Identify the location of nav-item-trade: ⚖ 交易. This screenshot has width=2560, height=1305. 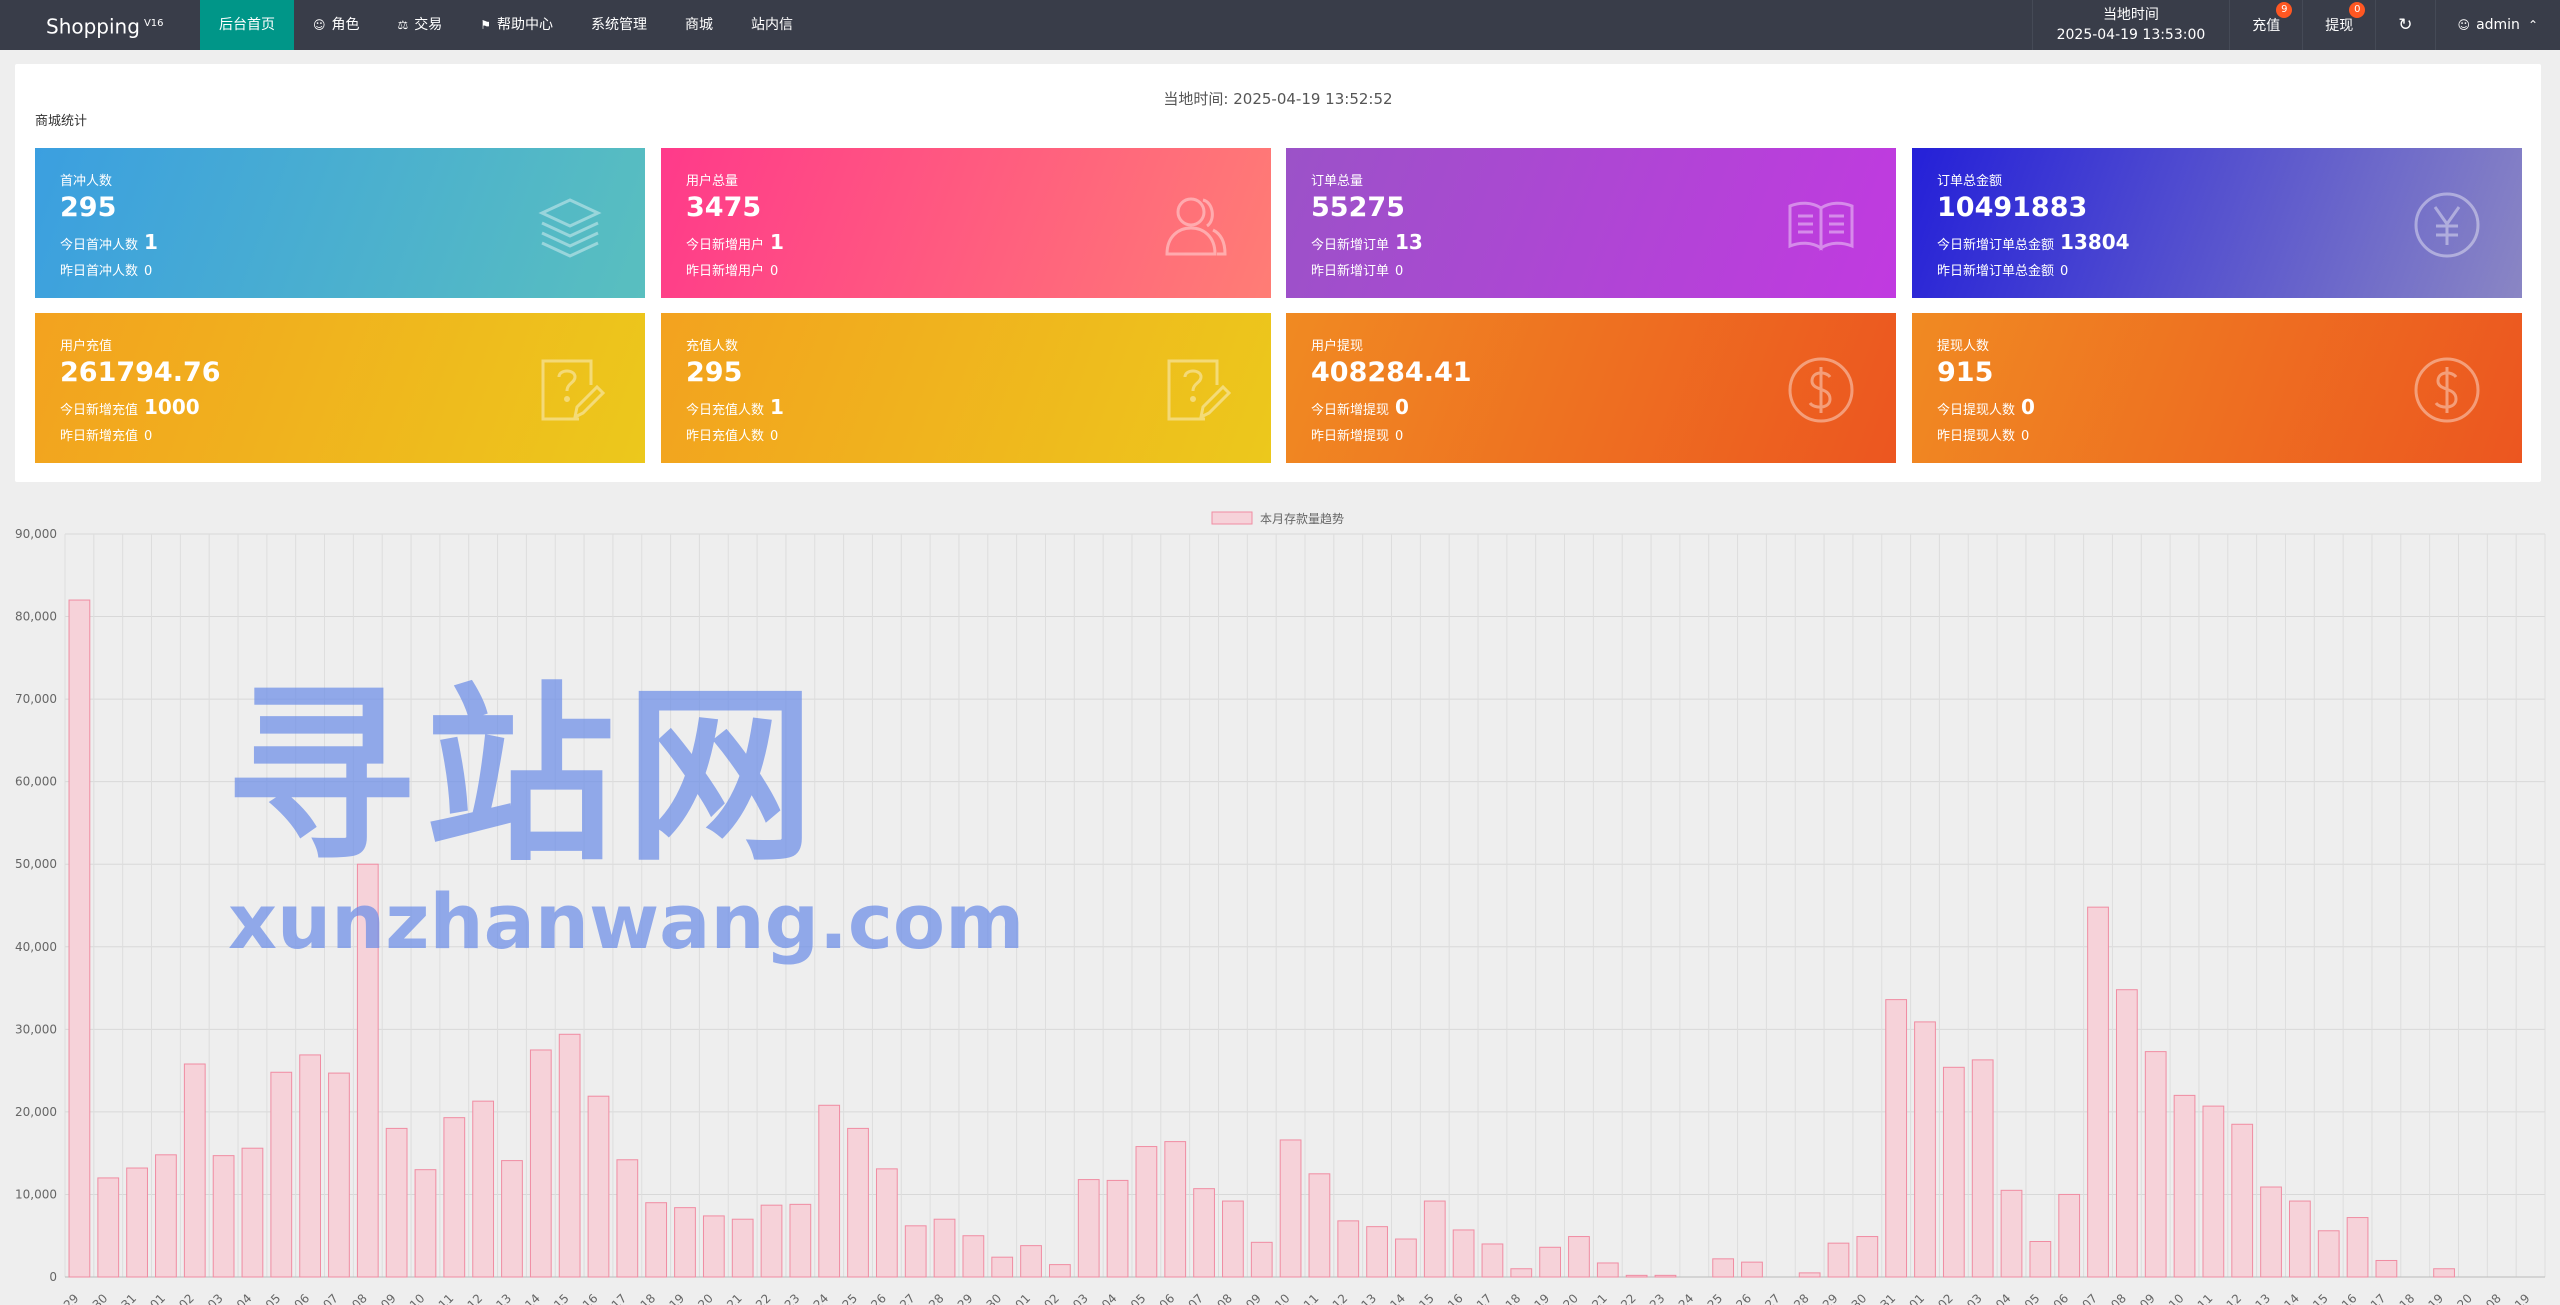
(420, 25).